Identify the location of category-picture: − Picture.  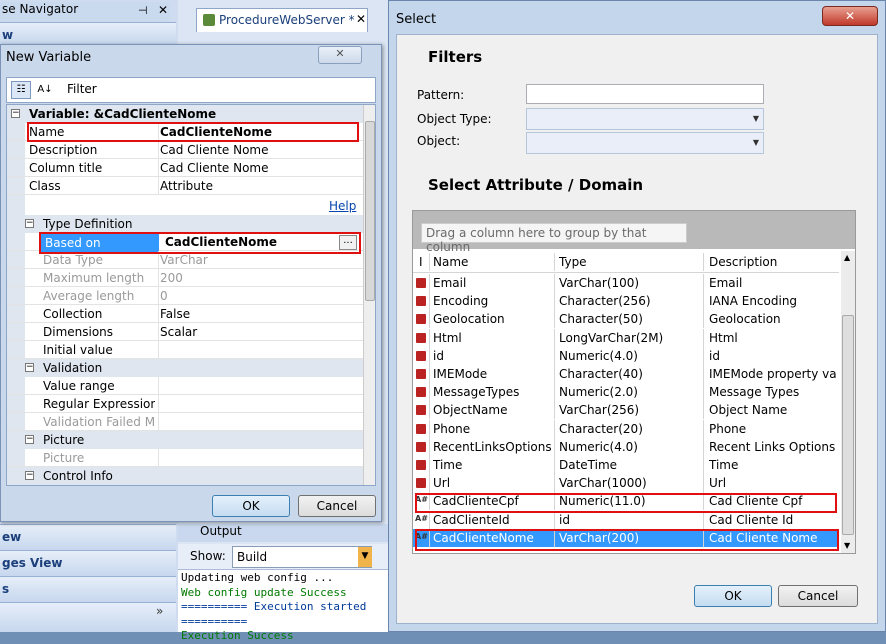
(185, 440).